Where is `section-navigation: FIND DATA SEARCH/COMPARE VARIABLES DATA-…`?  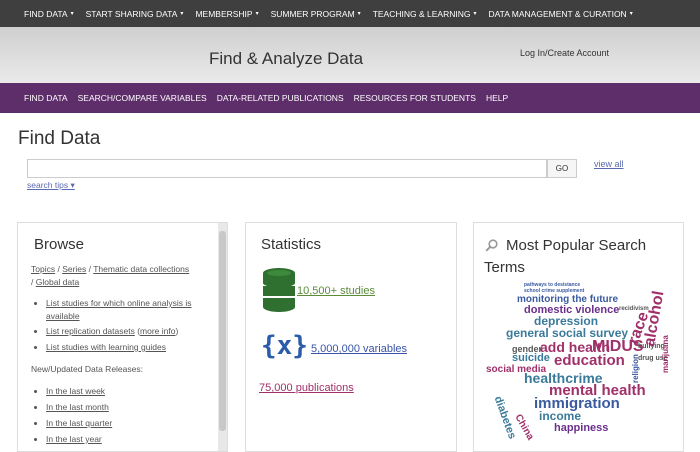 section-navigation: FIND DATA SEARCH/COMPARE VARIABLES DATA-… is located at coordinates (350, 98).